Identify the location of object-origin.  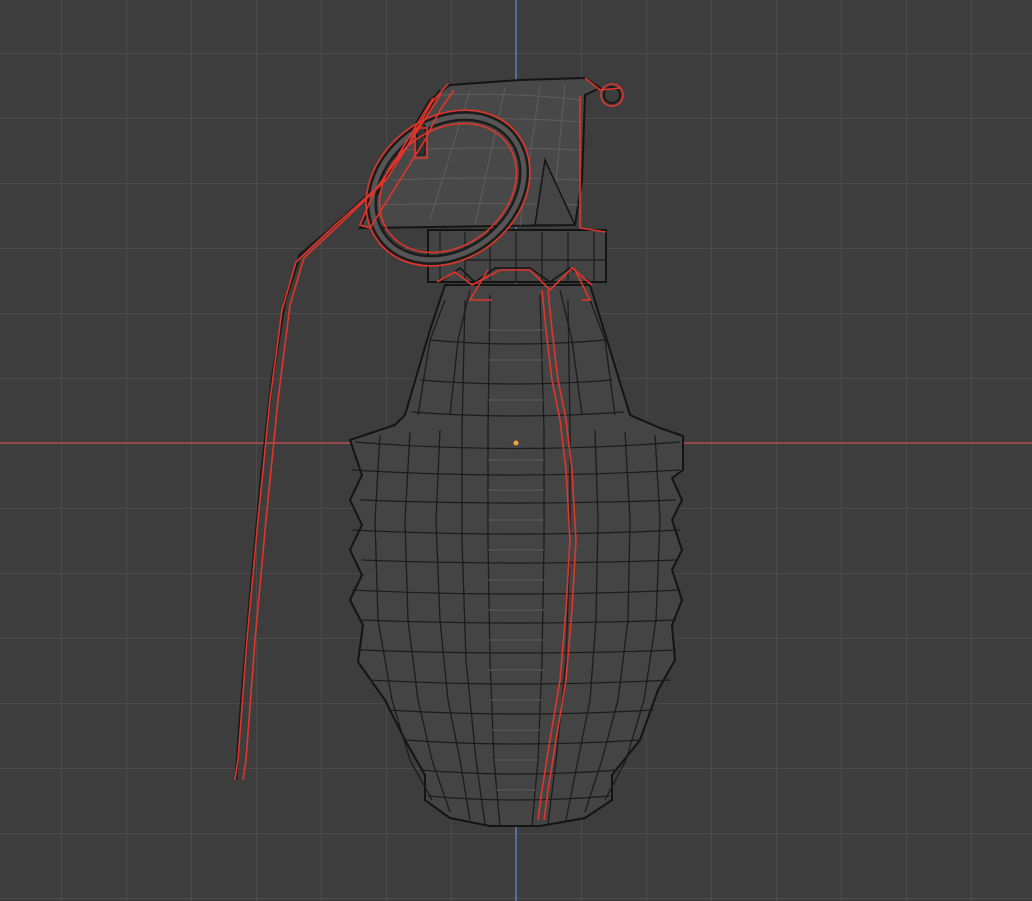
(516, 443).